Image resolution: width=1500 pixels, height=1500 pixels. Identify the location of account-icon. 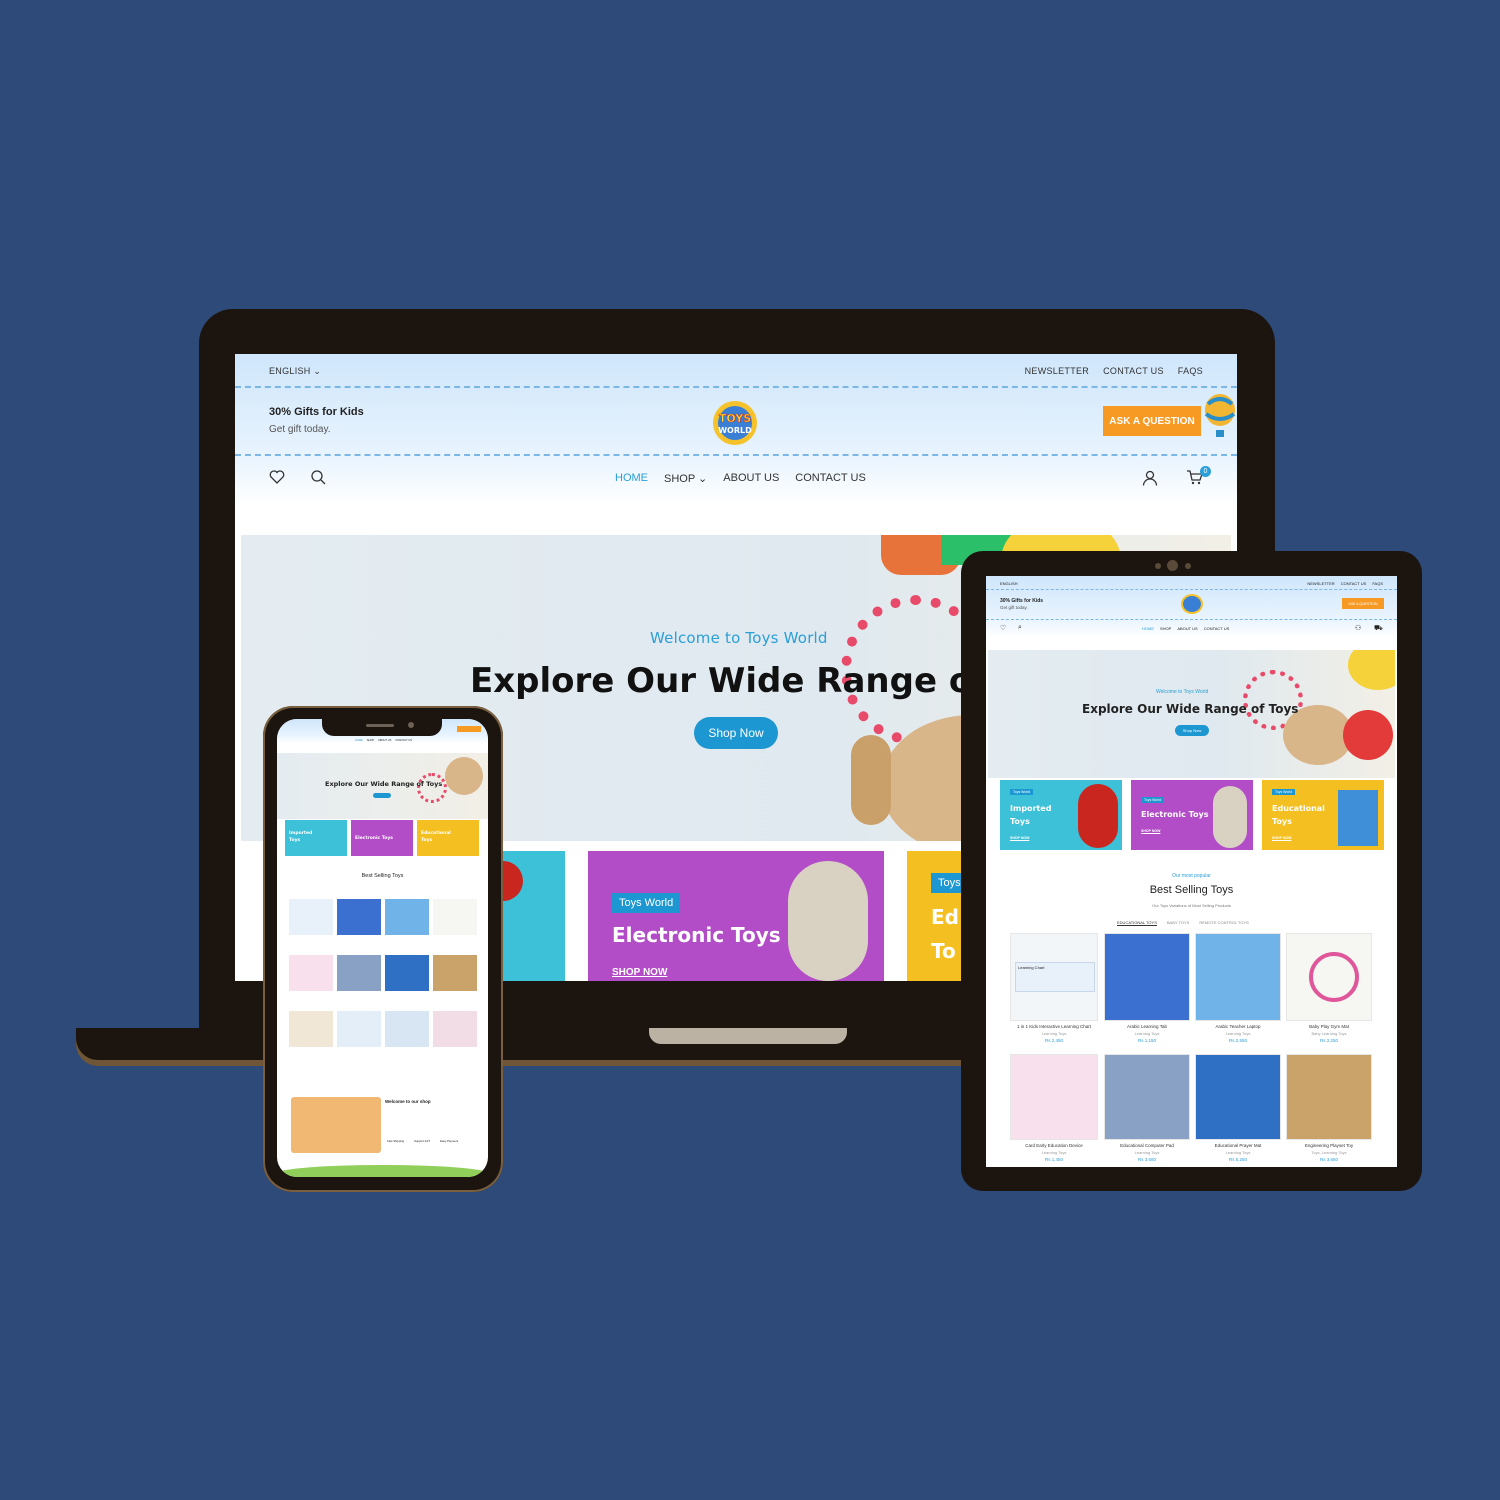
(1150, 480).